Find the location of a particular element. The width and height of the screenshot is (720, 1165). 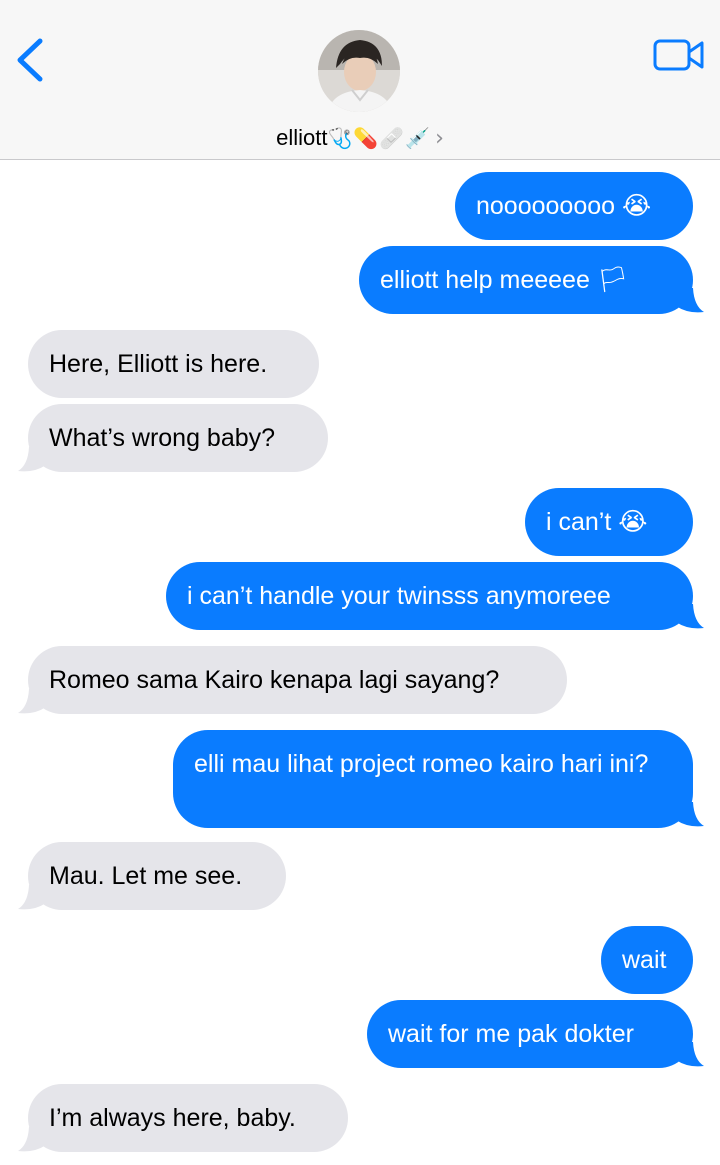

message-bubble-sent: wait is located at coordinates (647, 960).